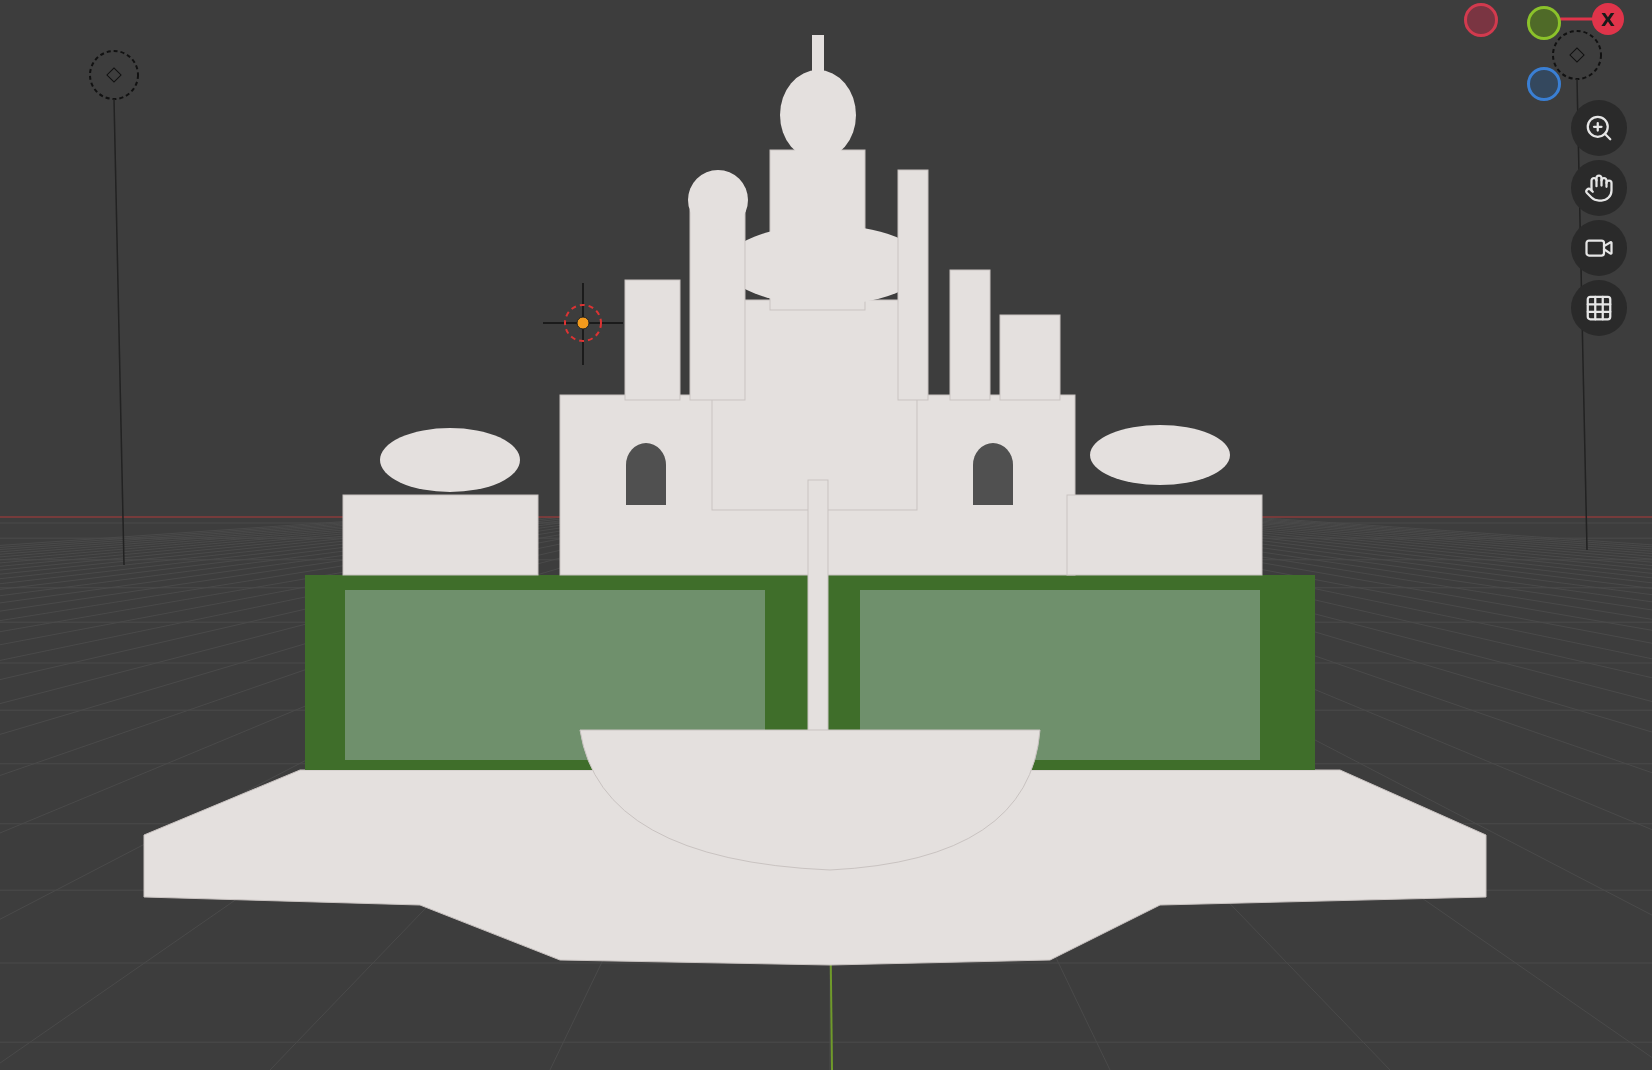  What do you see at coordinates (1599, 248) in the screenshot?
I see `camera-button` at bounding box center [1599, 248].